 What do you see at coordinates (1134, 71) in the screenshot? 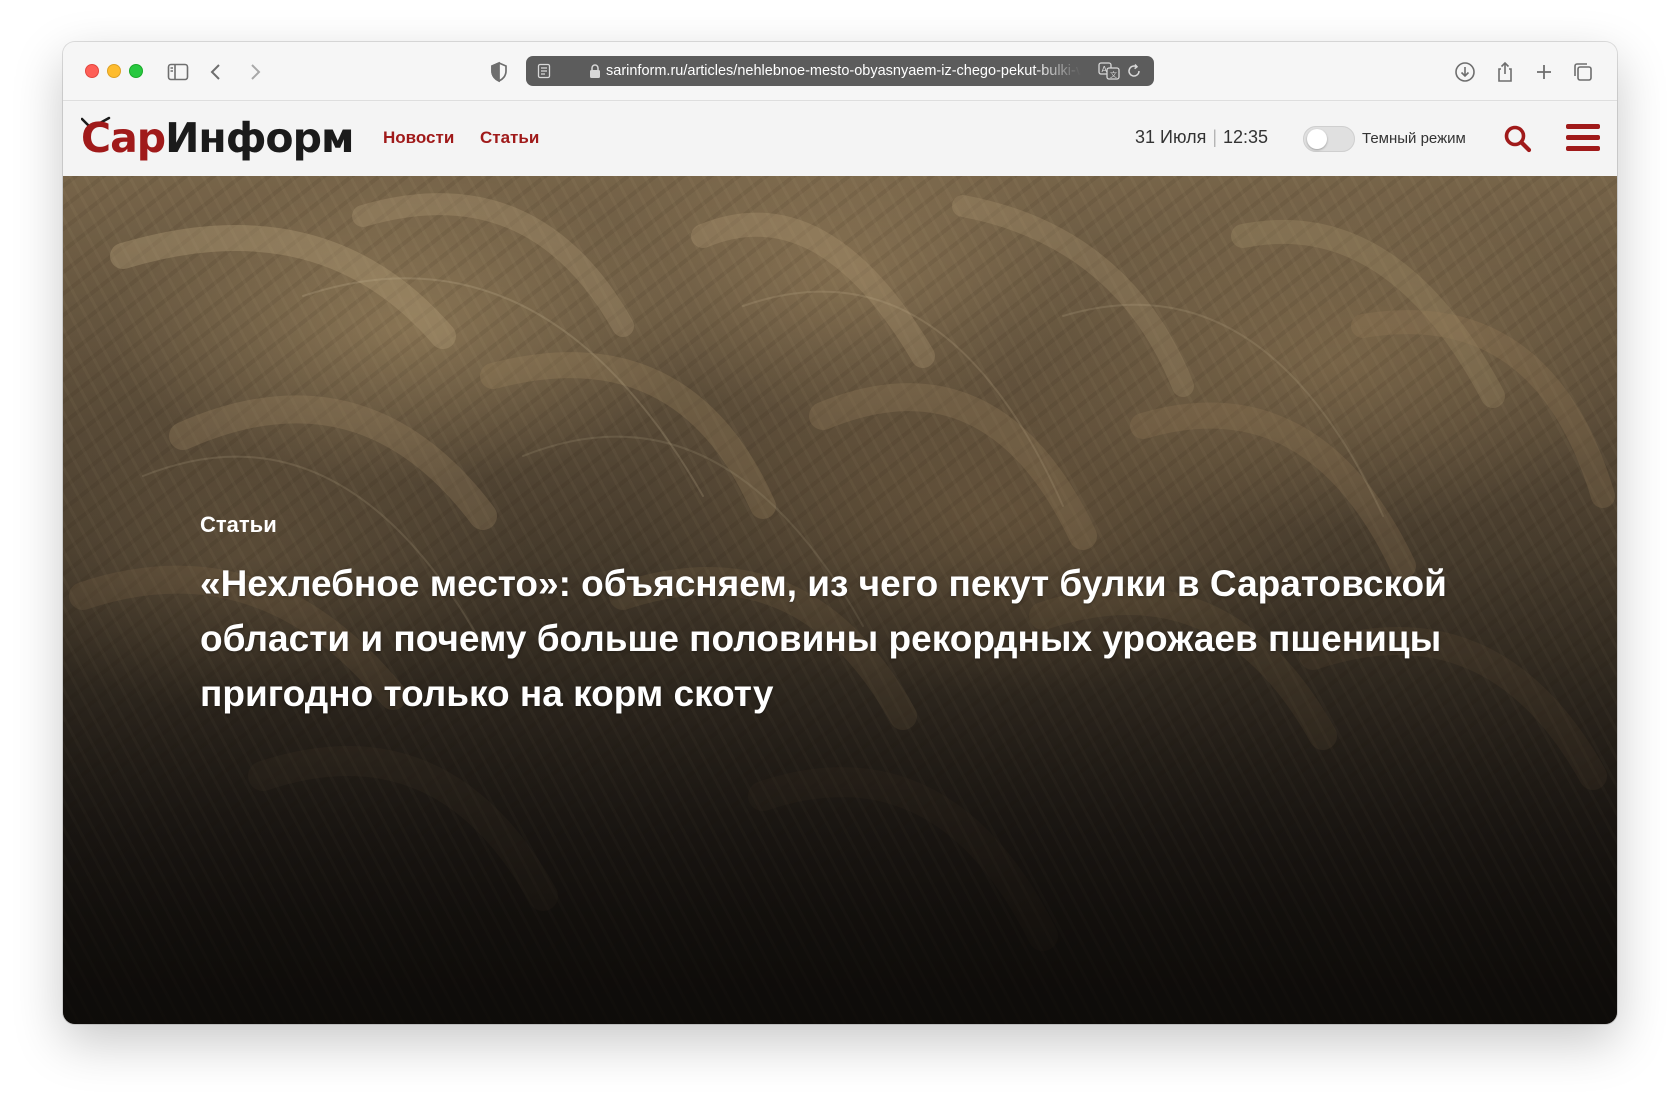
I see `reload-icon` at bounding box center [1134, 71].